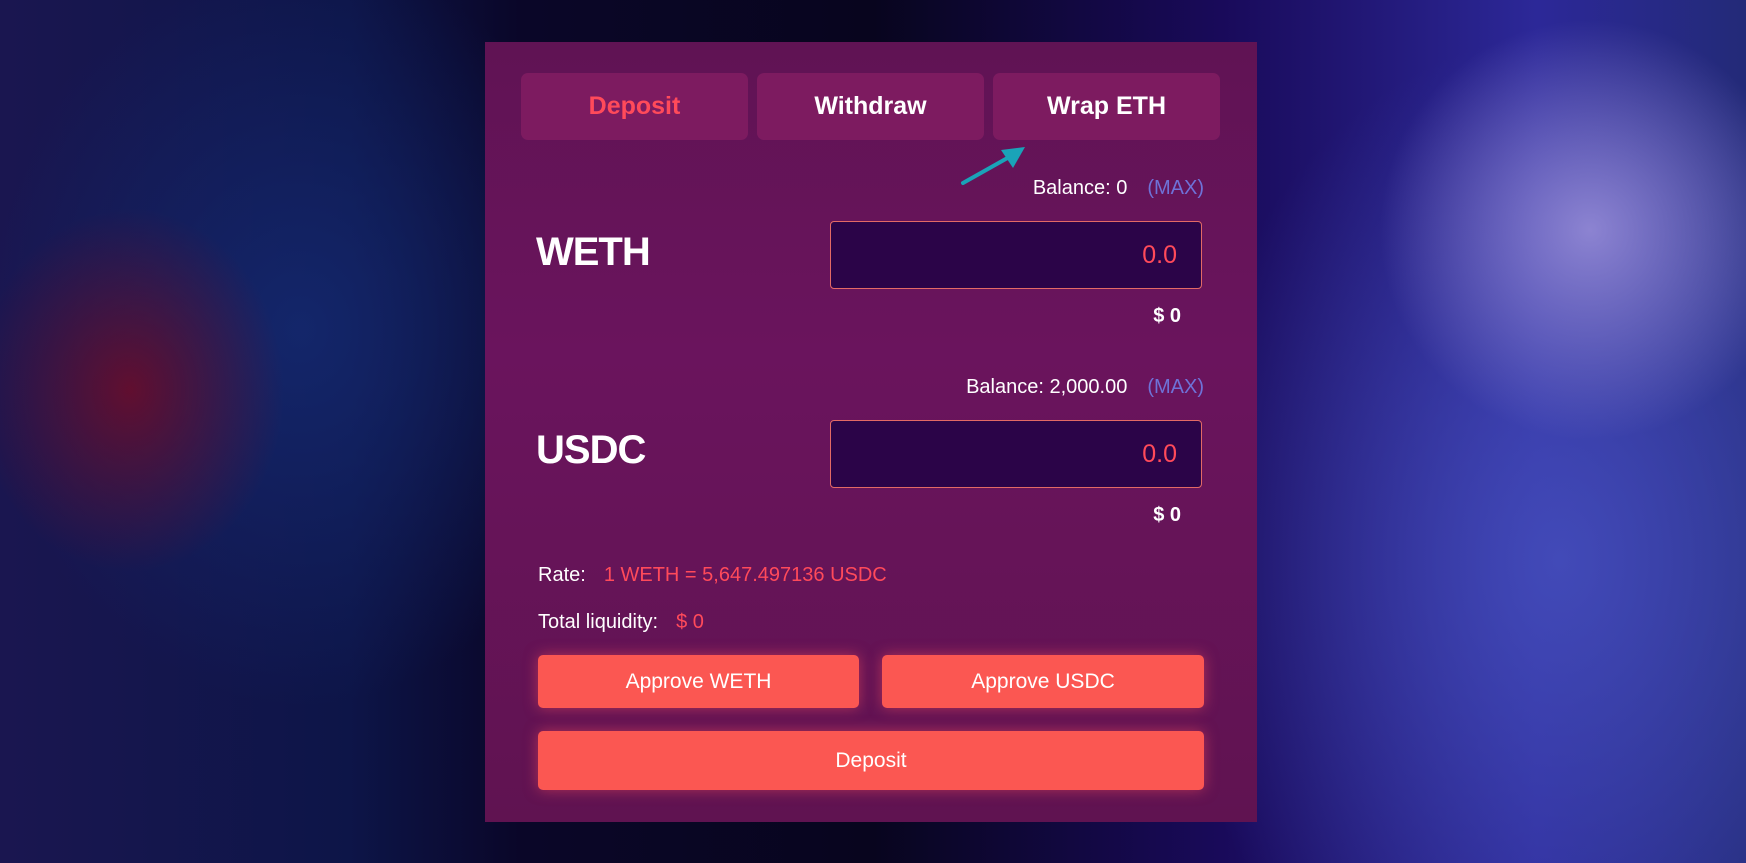  Describe the element at coordinates (1016, 454) in the screenshot. I see `usdc-amount-input` at that location.